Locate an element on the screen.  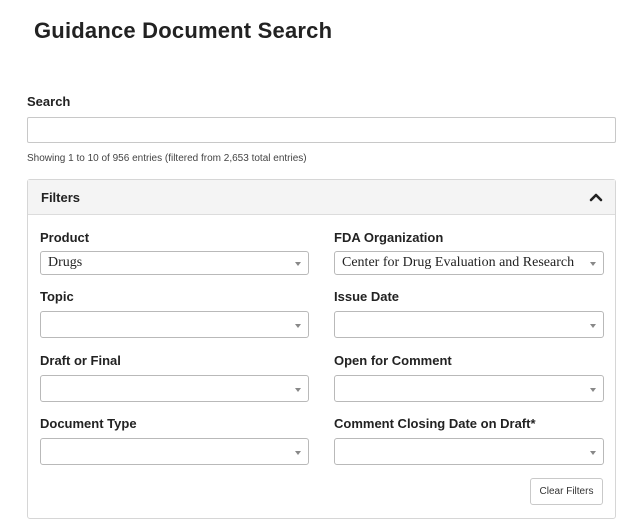
search-label: Search is located at coordinates (49, 101).